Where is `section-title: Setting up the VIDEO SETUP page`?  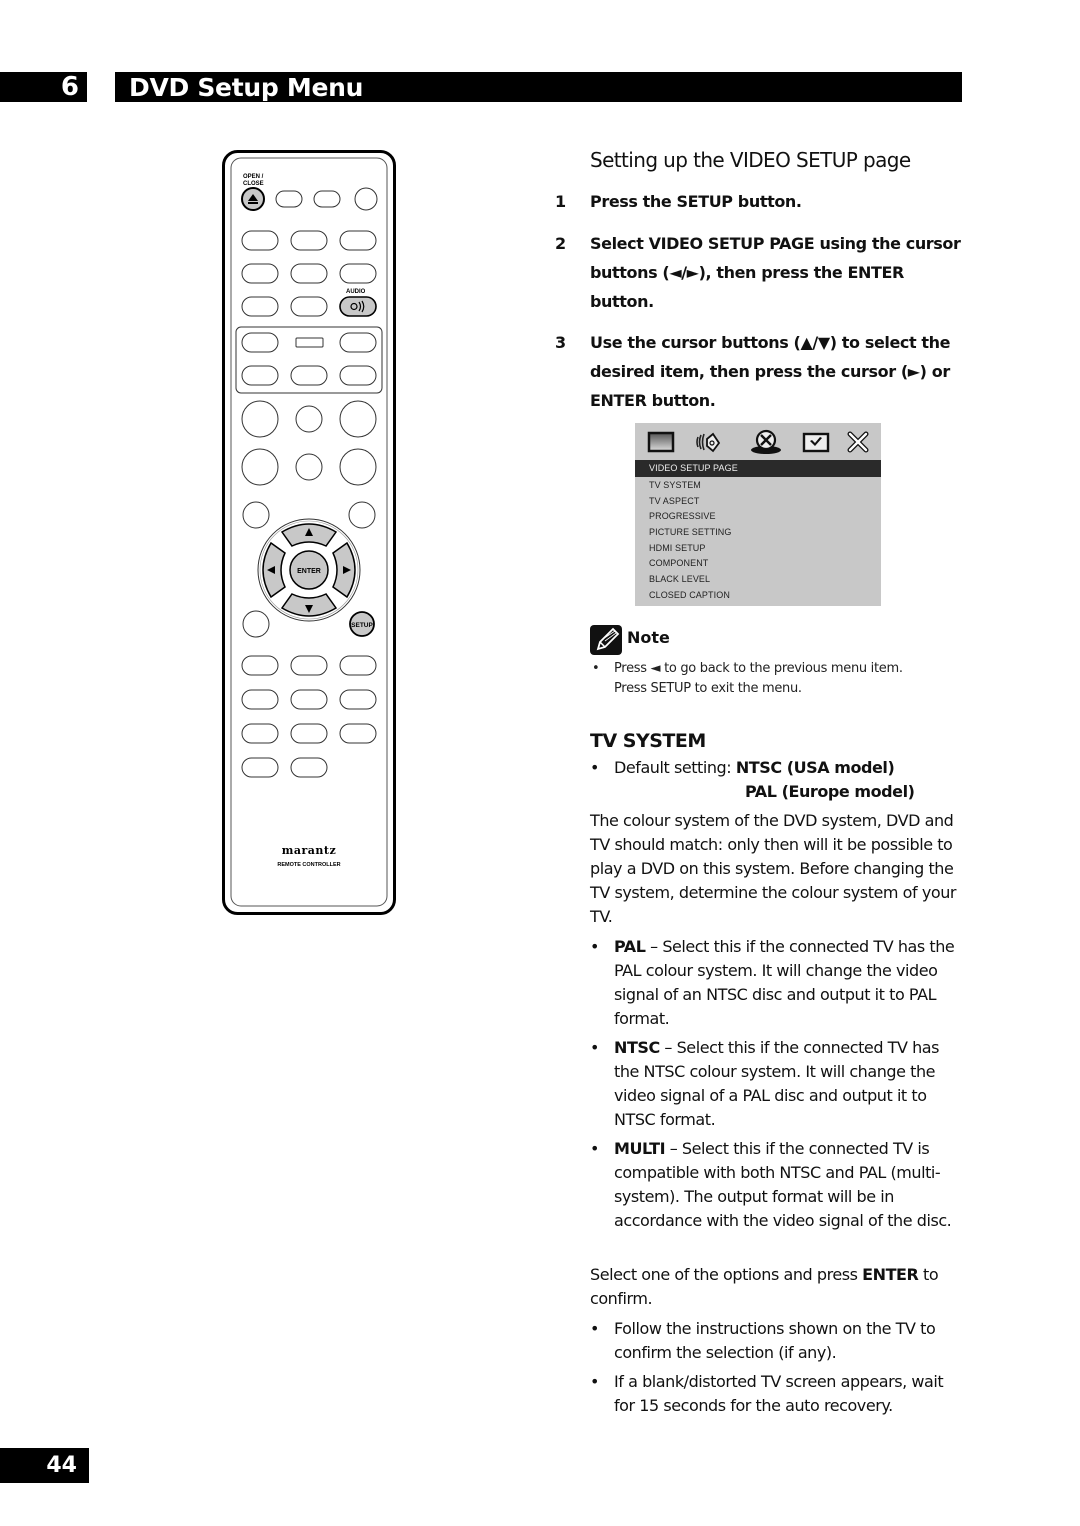 section-title: Setting up the VIDEO SETUP page is located at coordinates (750, 160).